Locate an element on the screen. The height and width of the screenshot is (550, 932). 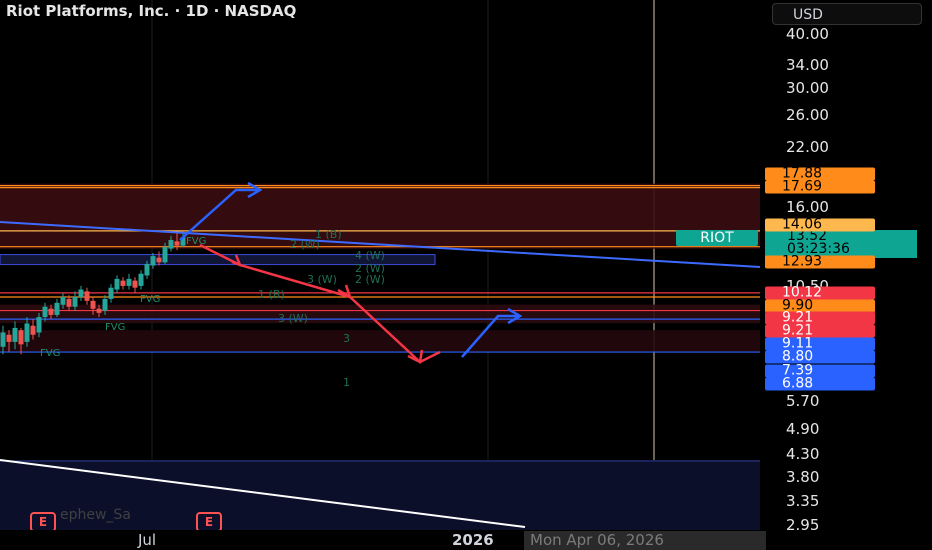
price-level-badge: 14.06 is located at coordinates (820, 225).